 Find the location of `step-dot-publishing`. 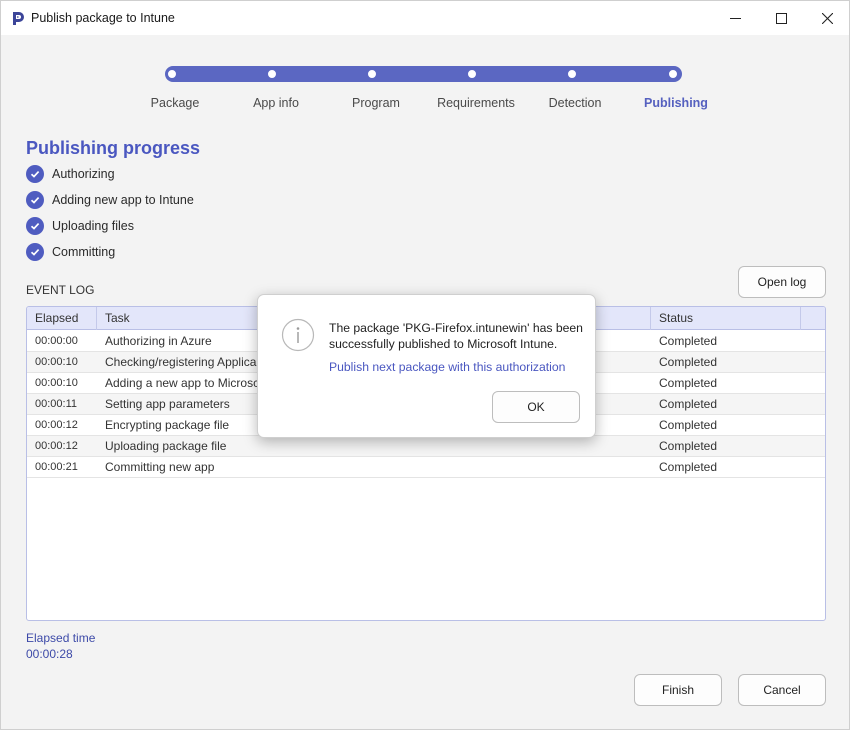

step-dot-publishing is located at coordinates (673, 74).